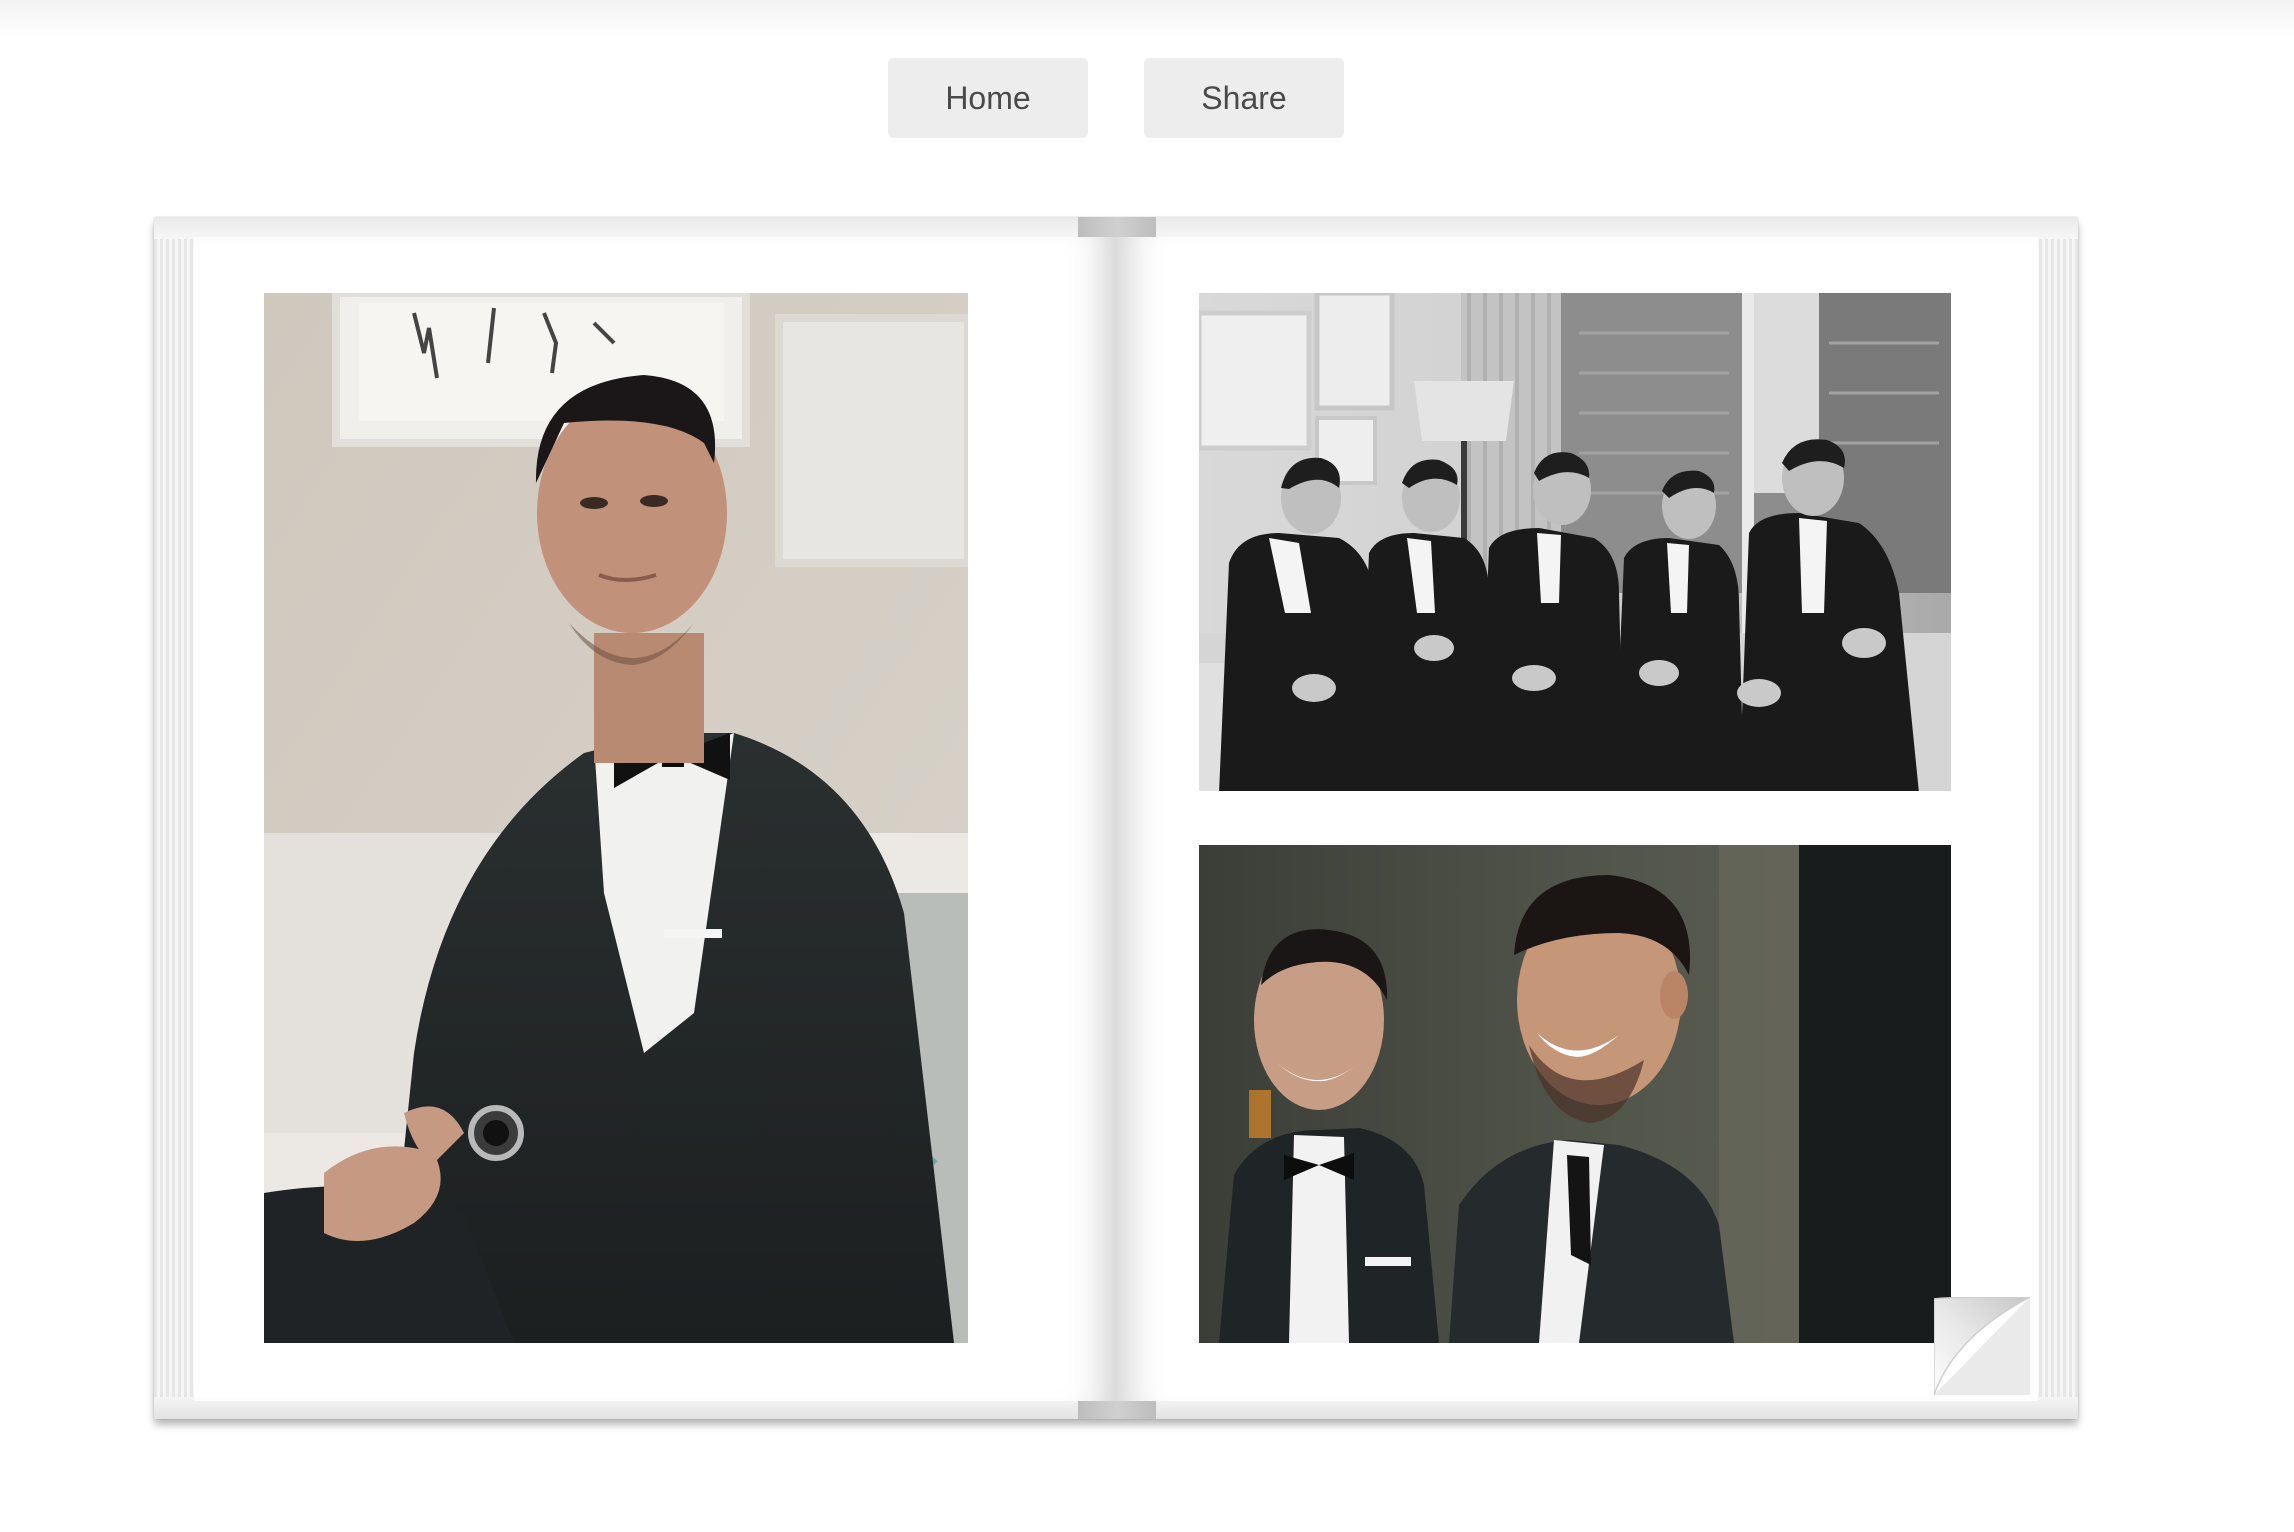  Describe the element at coordinates (2058, 818) in the screenshot. I see `page-stack-right-edge` at that location.